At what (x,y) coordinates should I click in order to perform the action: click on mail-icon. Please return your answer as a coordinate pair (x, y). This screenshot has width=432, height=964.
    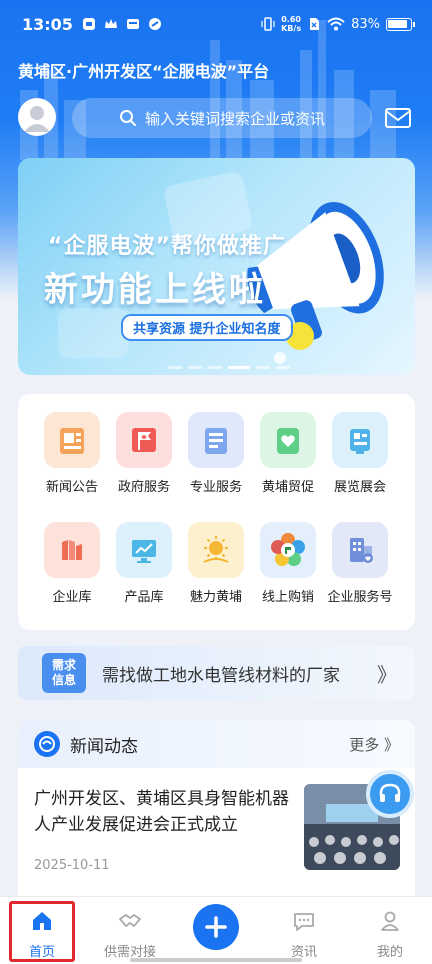
    Looking at the image, I should click on (398, 118).